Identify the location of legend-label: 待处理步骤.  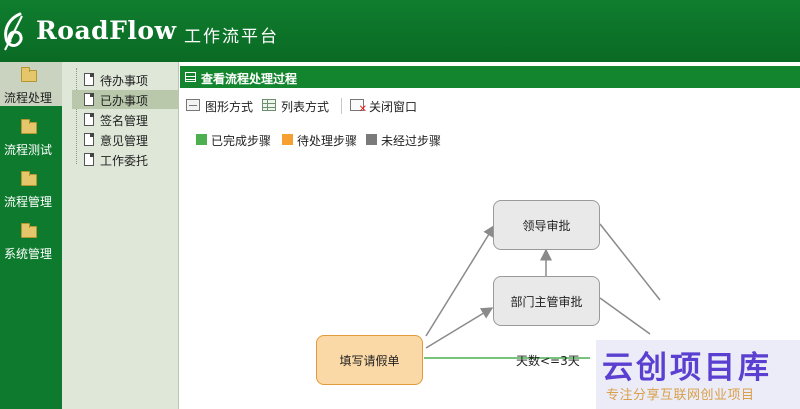
(327, 141).